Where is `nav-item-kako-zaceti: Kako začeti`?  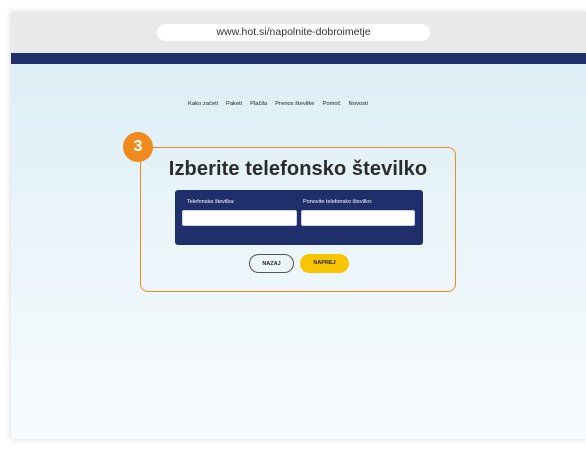 nav-item-kako-zaceti: Kako začeti is located at coordinates (203, 104).